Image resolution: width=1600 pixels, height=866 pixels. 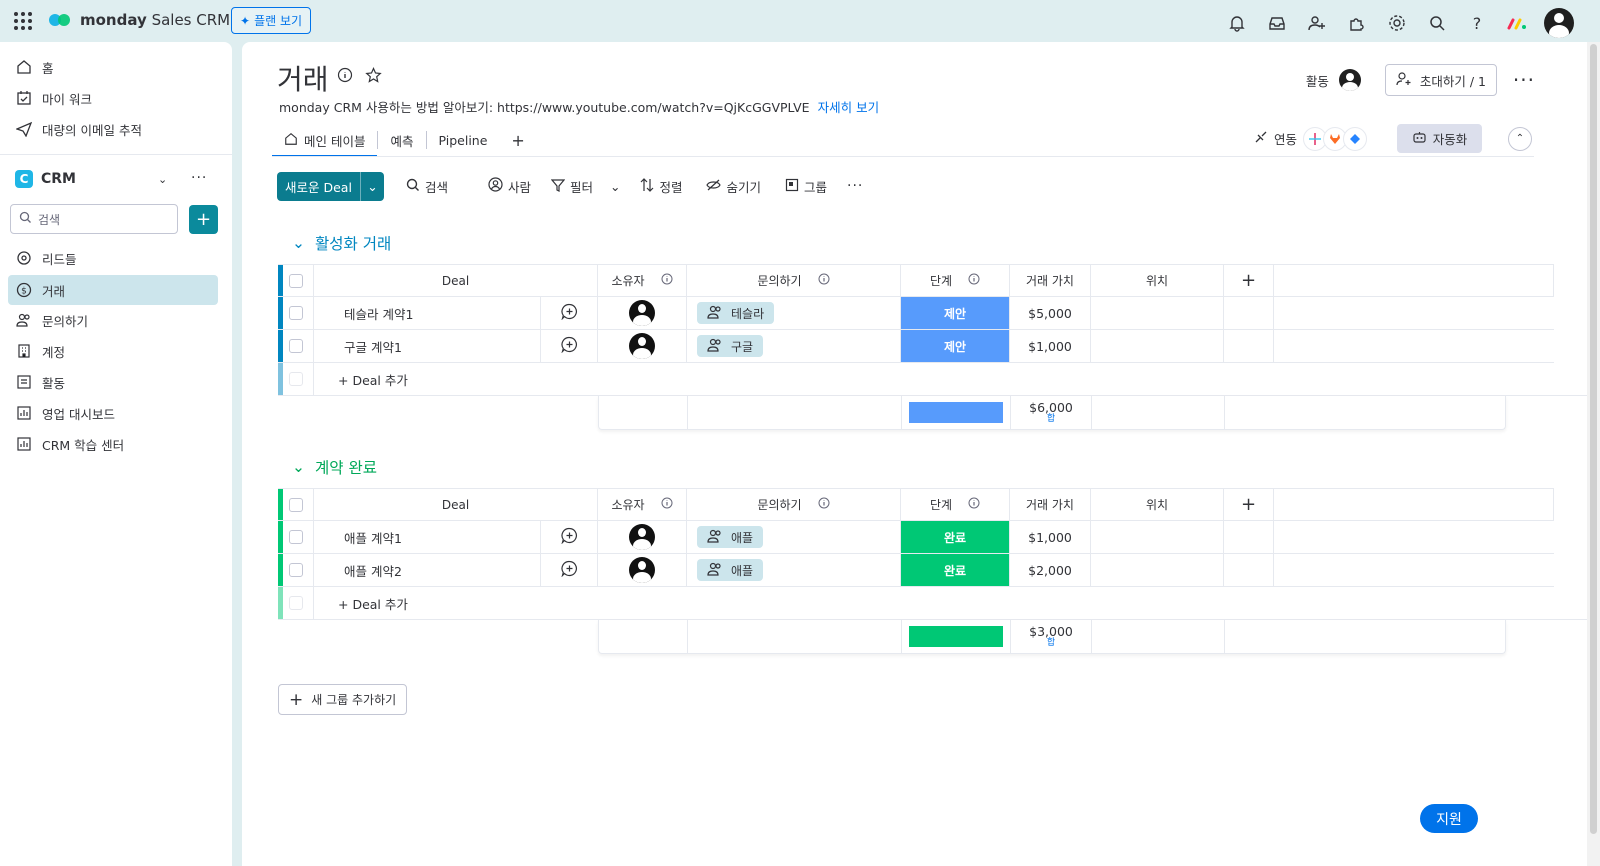 What do you see at coordinates (661, 186) in the screenshot?
I see `sort-button: 정렬` at bounding box center [661, 186].